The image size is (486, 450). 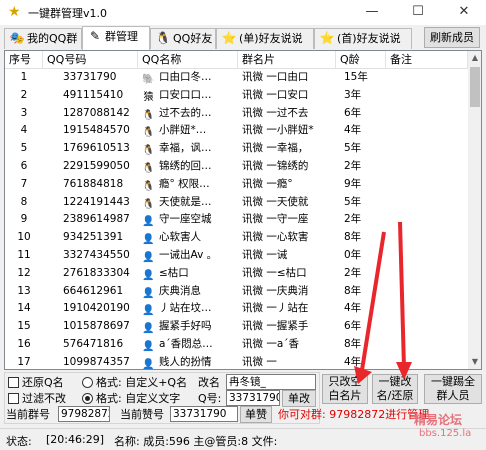 I want to click on single-change-button: 单改, so click(x=299, y=398).